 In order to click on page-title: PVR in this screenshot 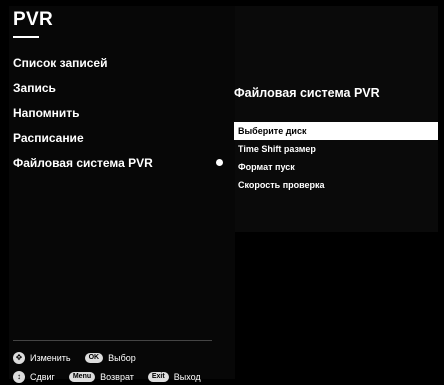, I will do `click(33, 19)`.